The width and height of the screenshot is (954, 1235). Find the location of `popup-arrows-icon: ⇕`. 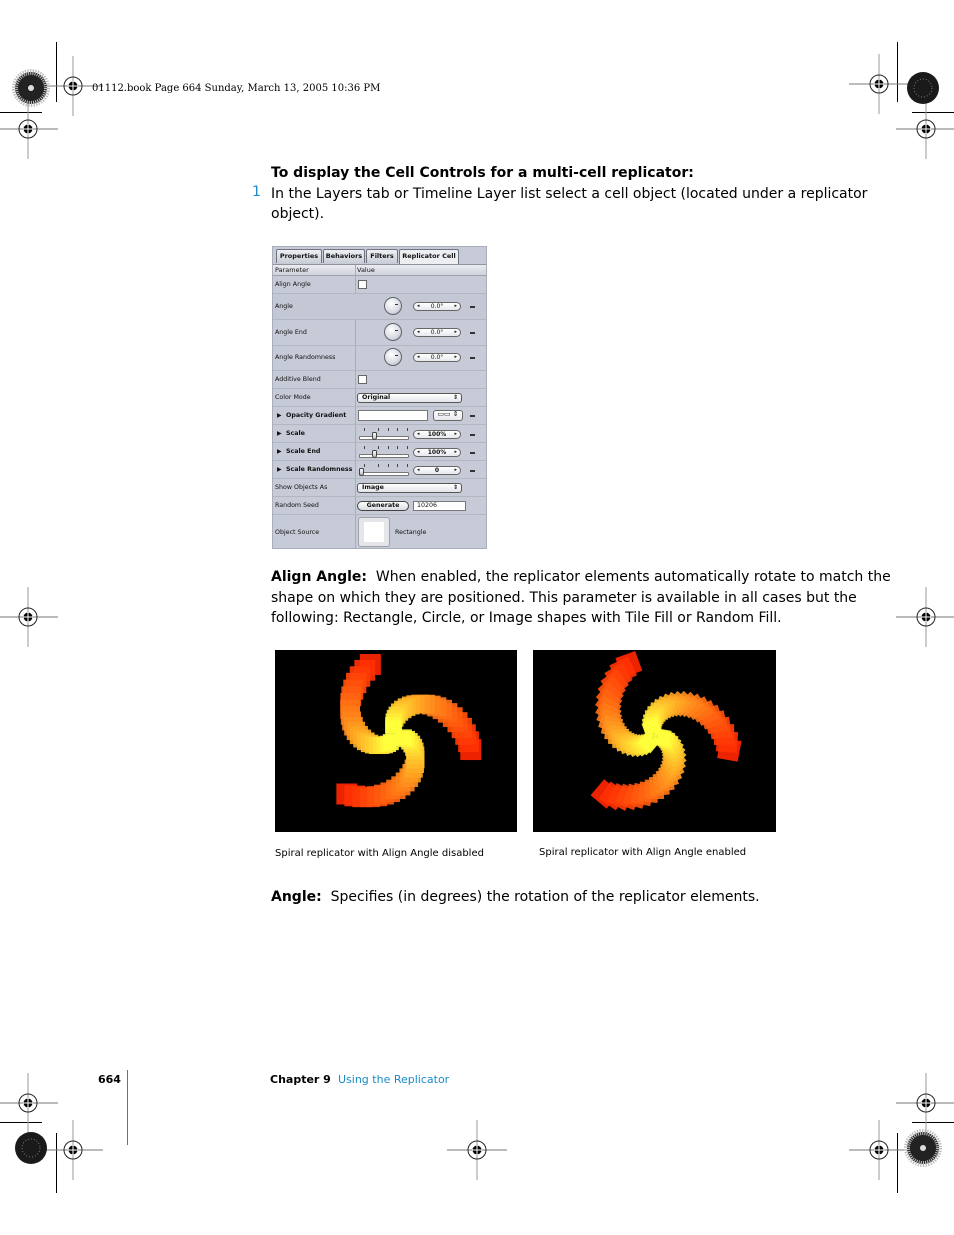

popup-arrows-icon: ⇕ is located at coordinates (455, 397).